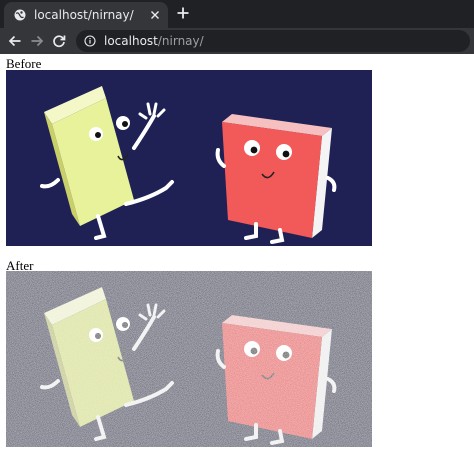 This screenshot has height=476, width=474. I want to click on reload-icon, so click(59, 41).